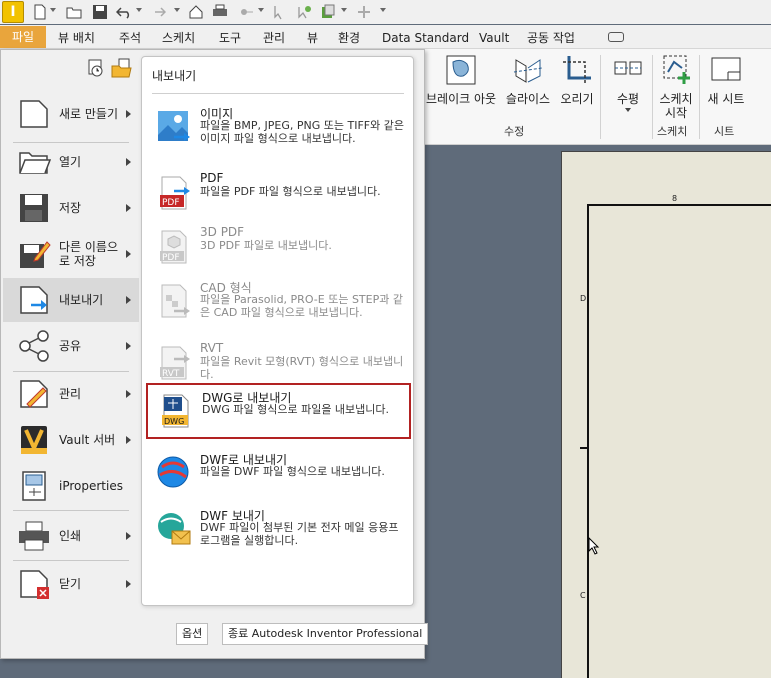 The height and width of the screenshot is (678, 771). What do you see at coordinates (91, 486) in the screenshot?
I see `menu-item-label: iProperties` at bounding box center [91, 486].